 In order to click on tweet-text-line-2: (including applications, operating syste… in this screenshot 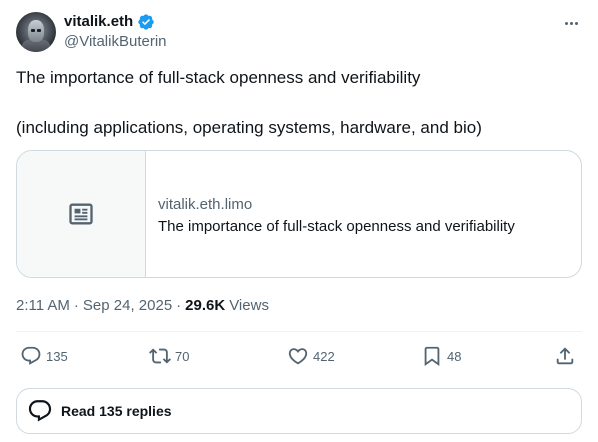, I will do `click(249, 127)`.